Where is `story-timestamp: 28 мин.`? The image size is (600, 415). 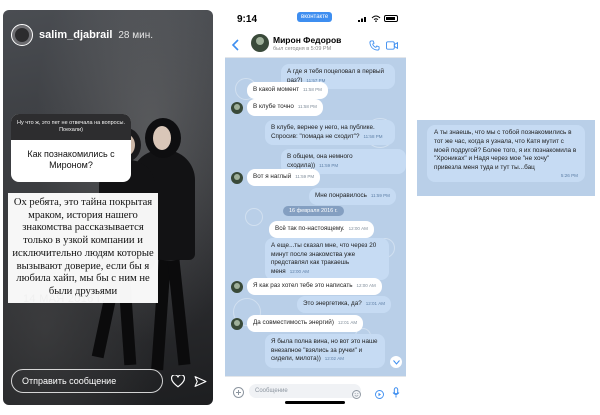 story-timestamp: 28 мин. is located at coordinates (136, 35).